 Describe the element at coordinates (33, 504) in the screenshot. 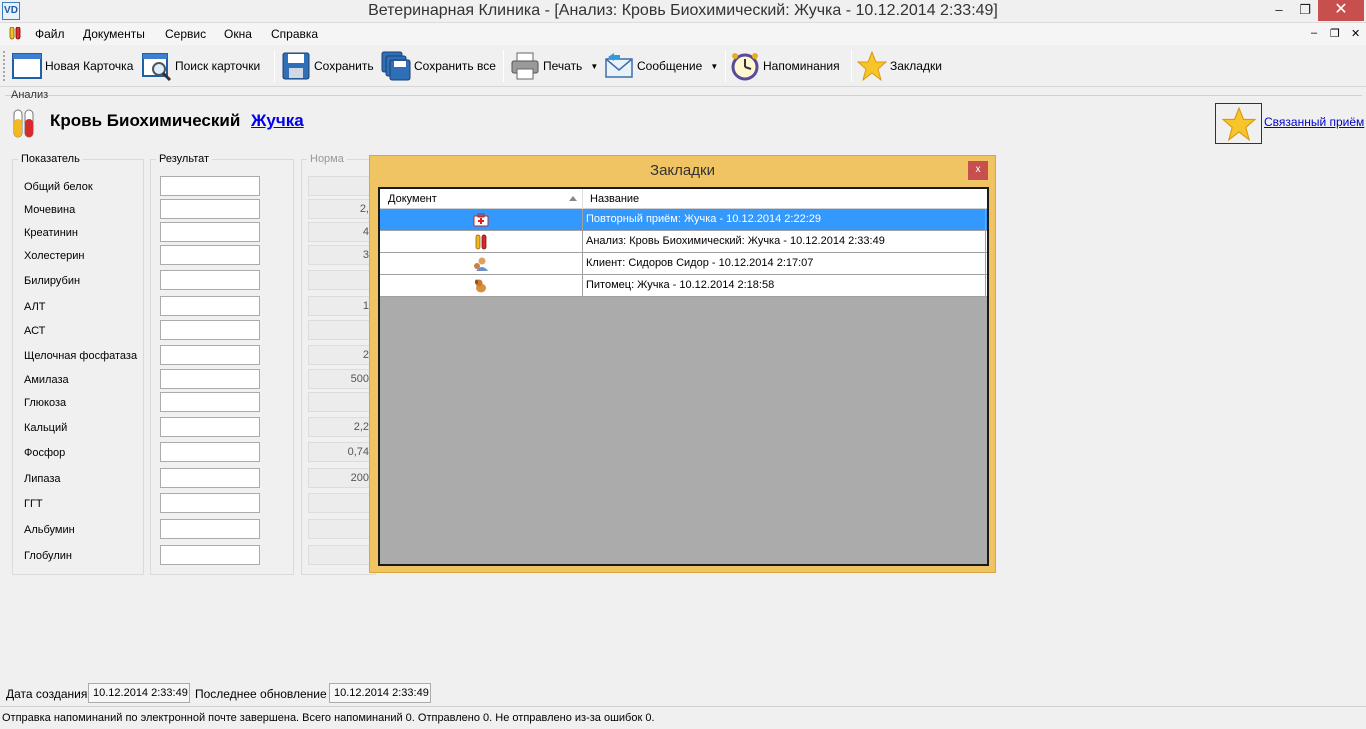

I see `indicator-label: ГГТ` at that location.